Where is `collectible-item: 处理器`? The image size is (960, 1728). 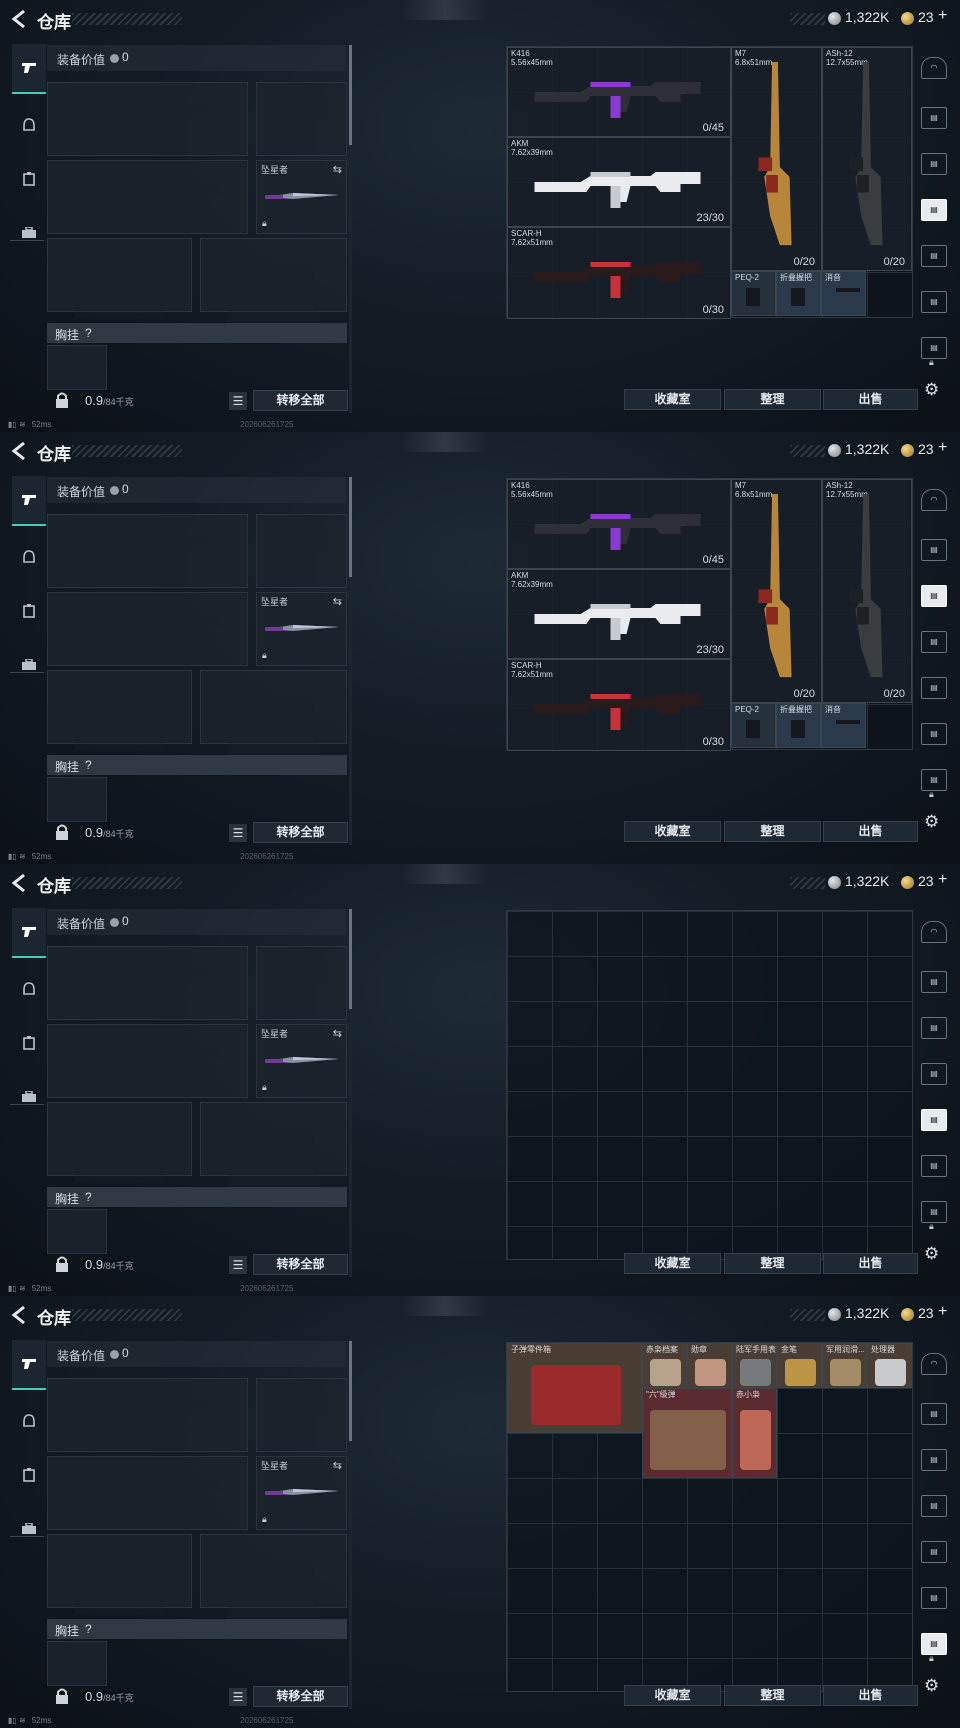 collectible-item: 处理器 is located at coordinates (889, 1365).